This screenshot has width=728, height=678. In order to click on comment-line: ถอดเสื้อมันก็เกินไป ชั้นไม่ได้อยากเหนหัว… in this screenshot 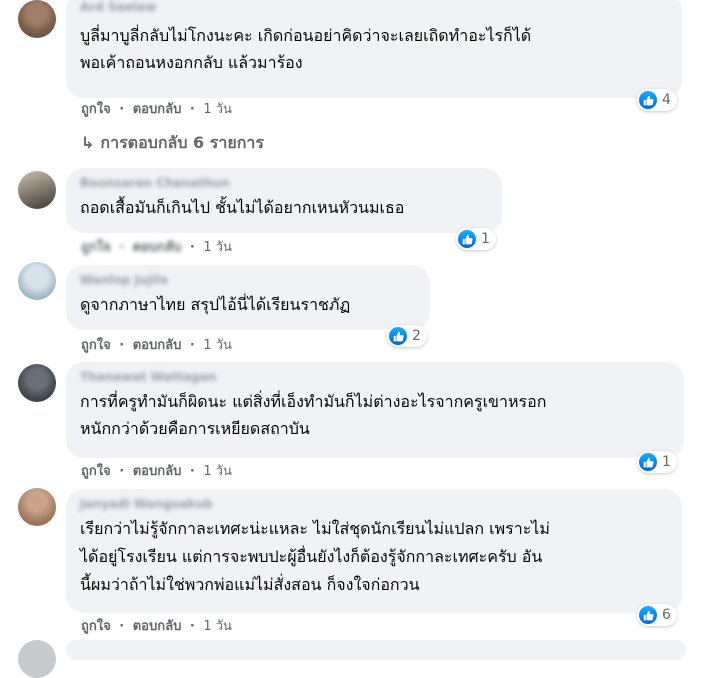, I will do `click(242, 207)`.